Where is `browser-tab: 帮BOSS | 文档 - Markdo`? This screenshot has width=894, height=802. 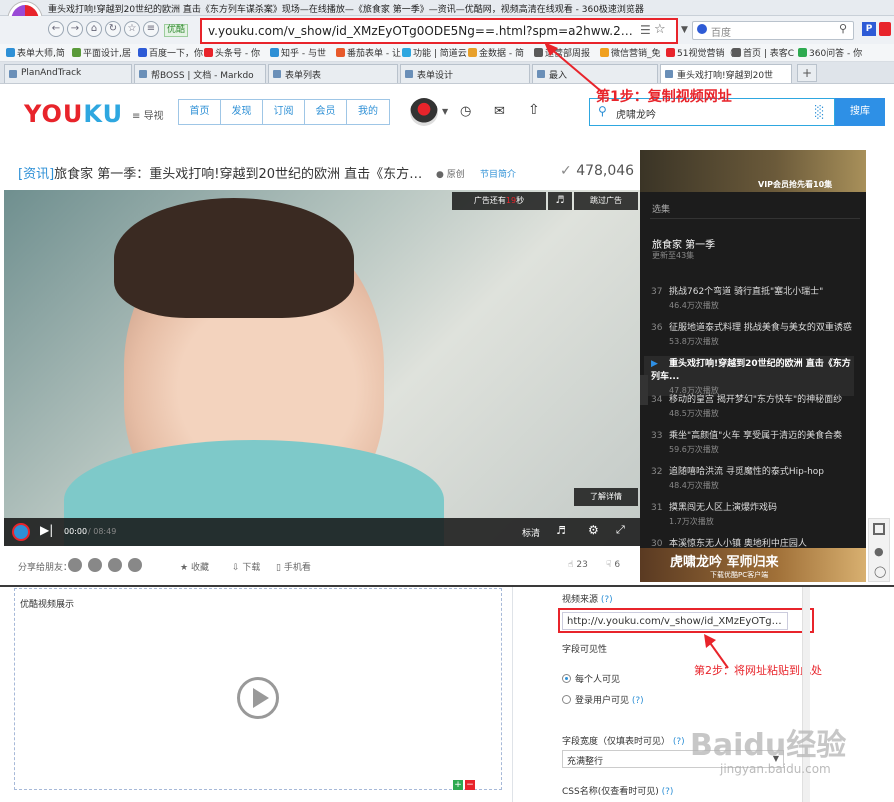
browser-tab: 帮BOSS | 文档 - Markdo is located at coordinates (200, 73).